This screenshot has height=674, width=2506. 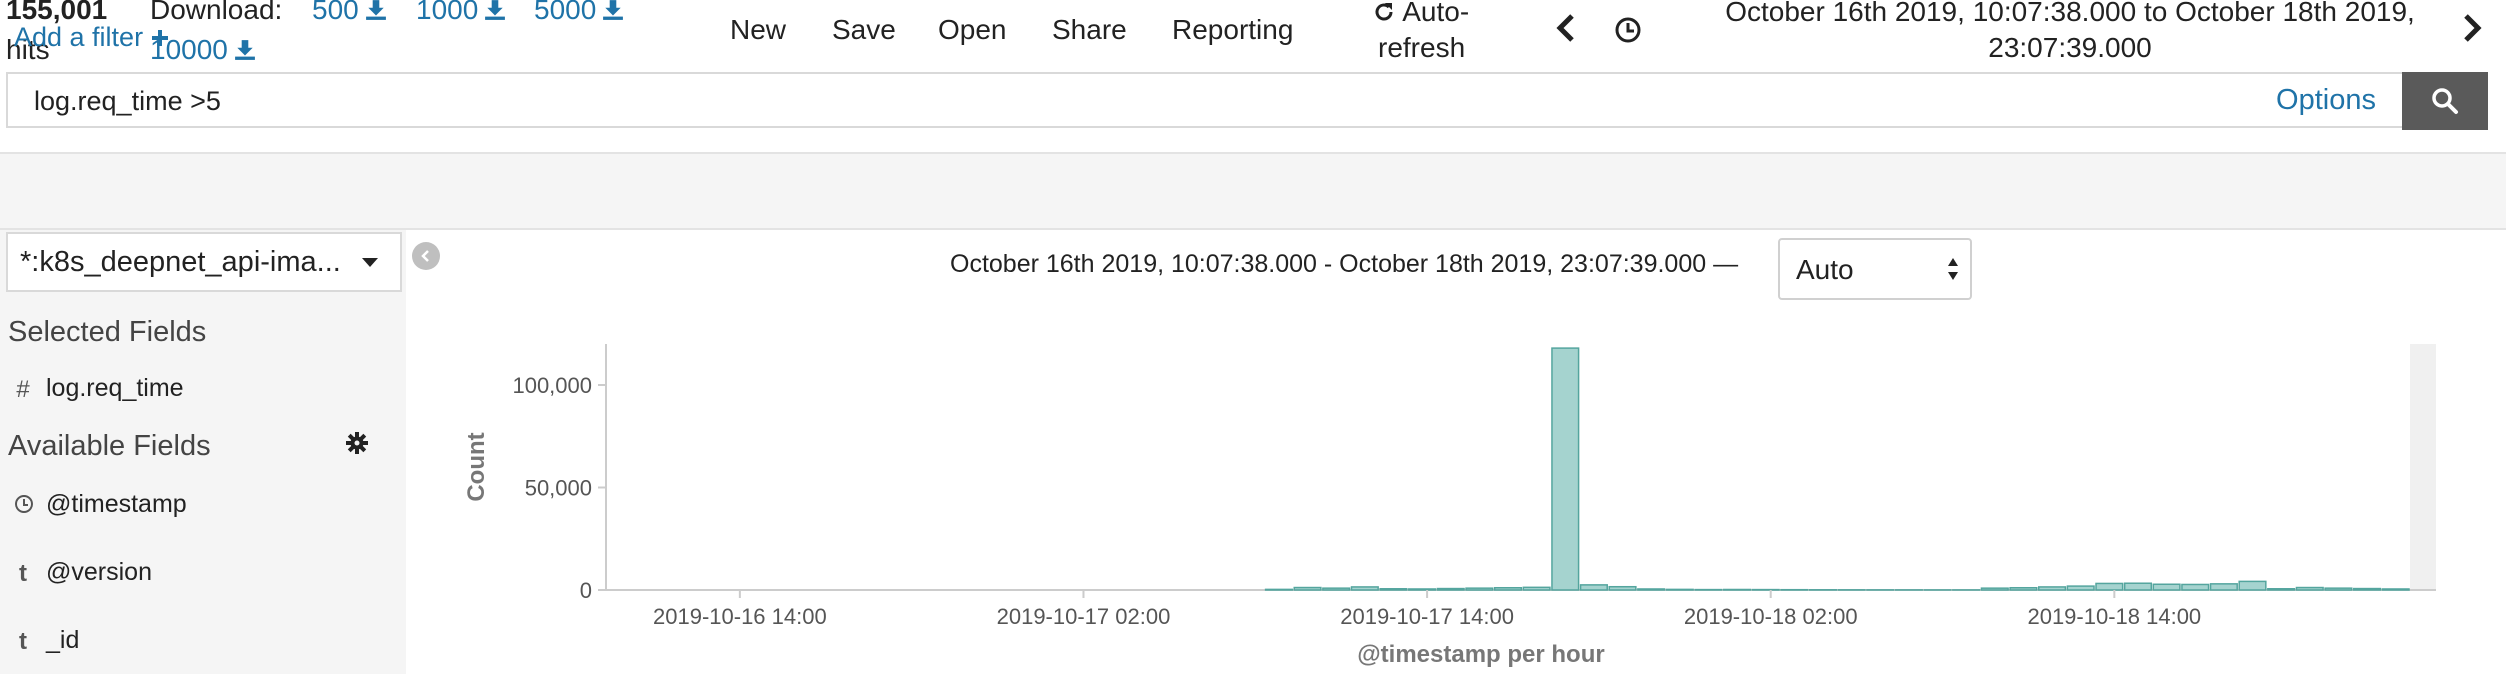 What do you see at coordinates (476, 466) in the screenshot?
I see `y-axis-label: Count` at bounding box center [476, 466].